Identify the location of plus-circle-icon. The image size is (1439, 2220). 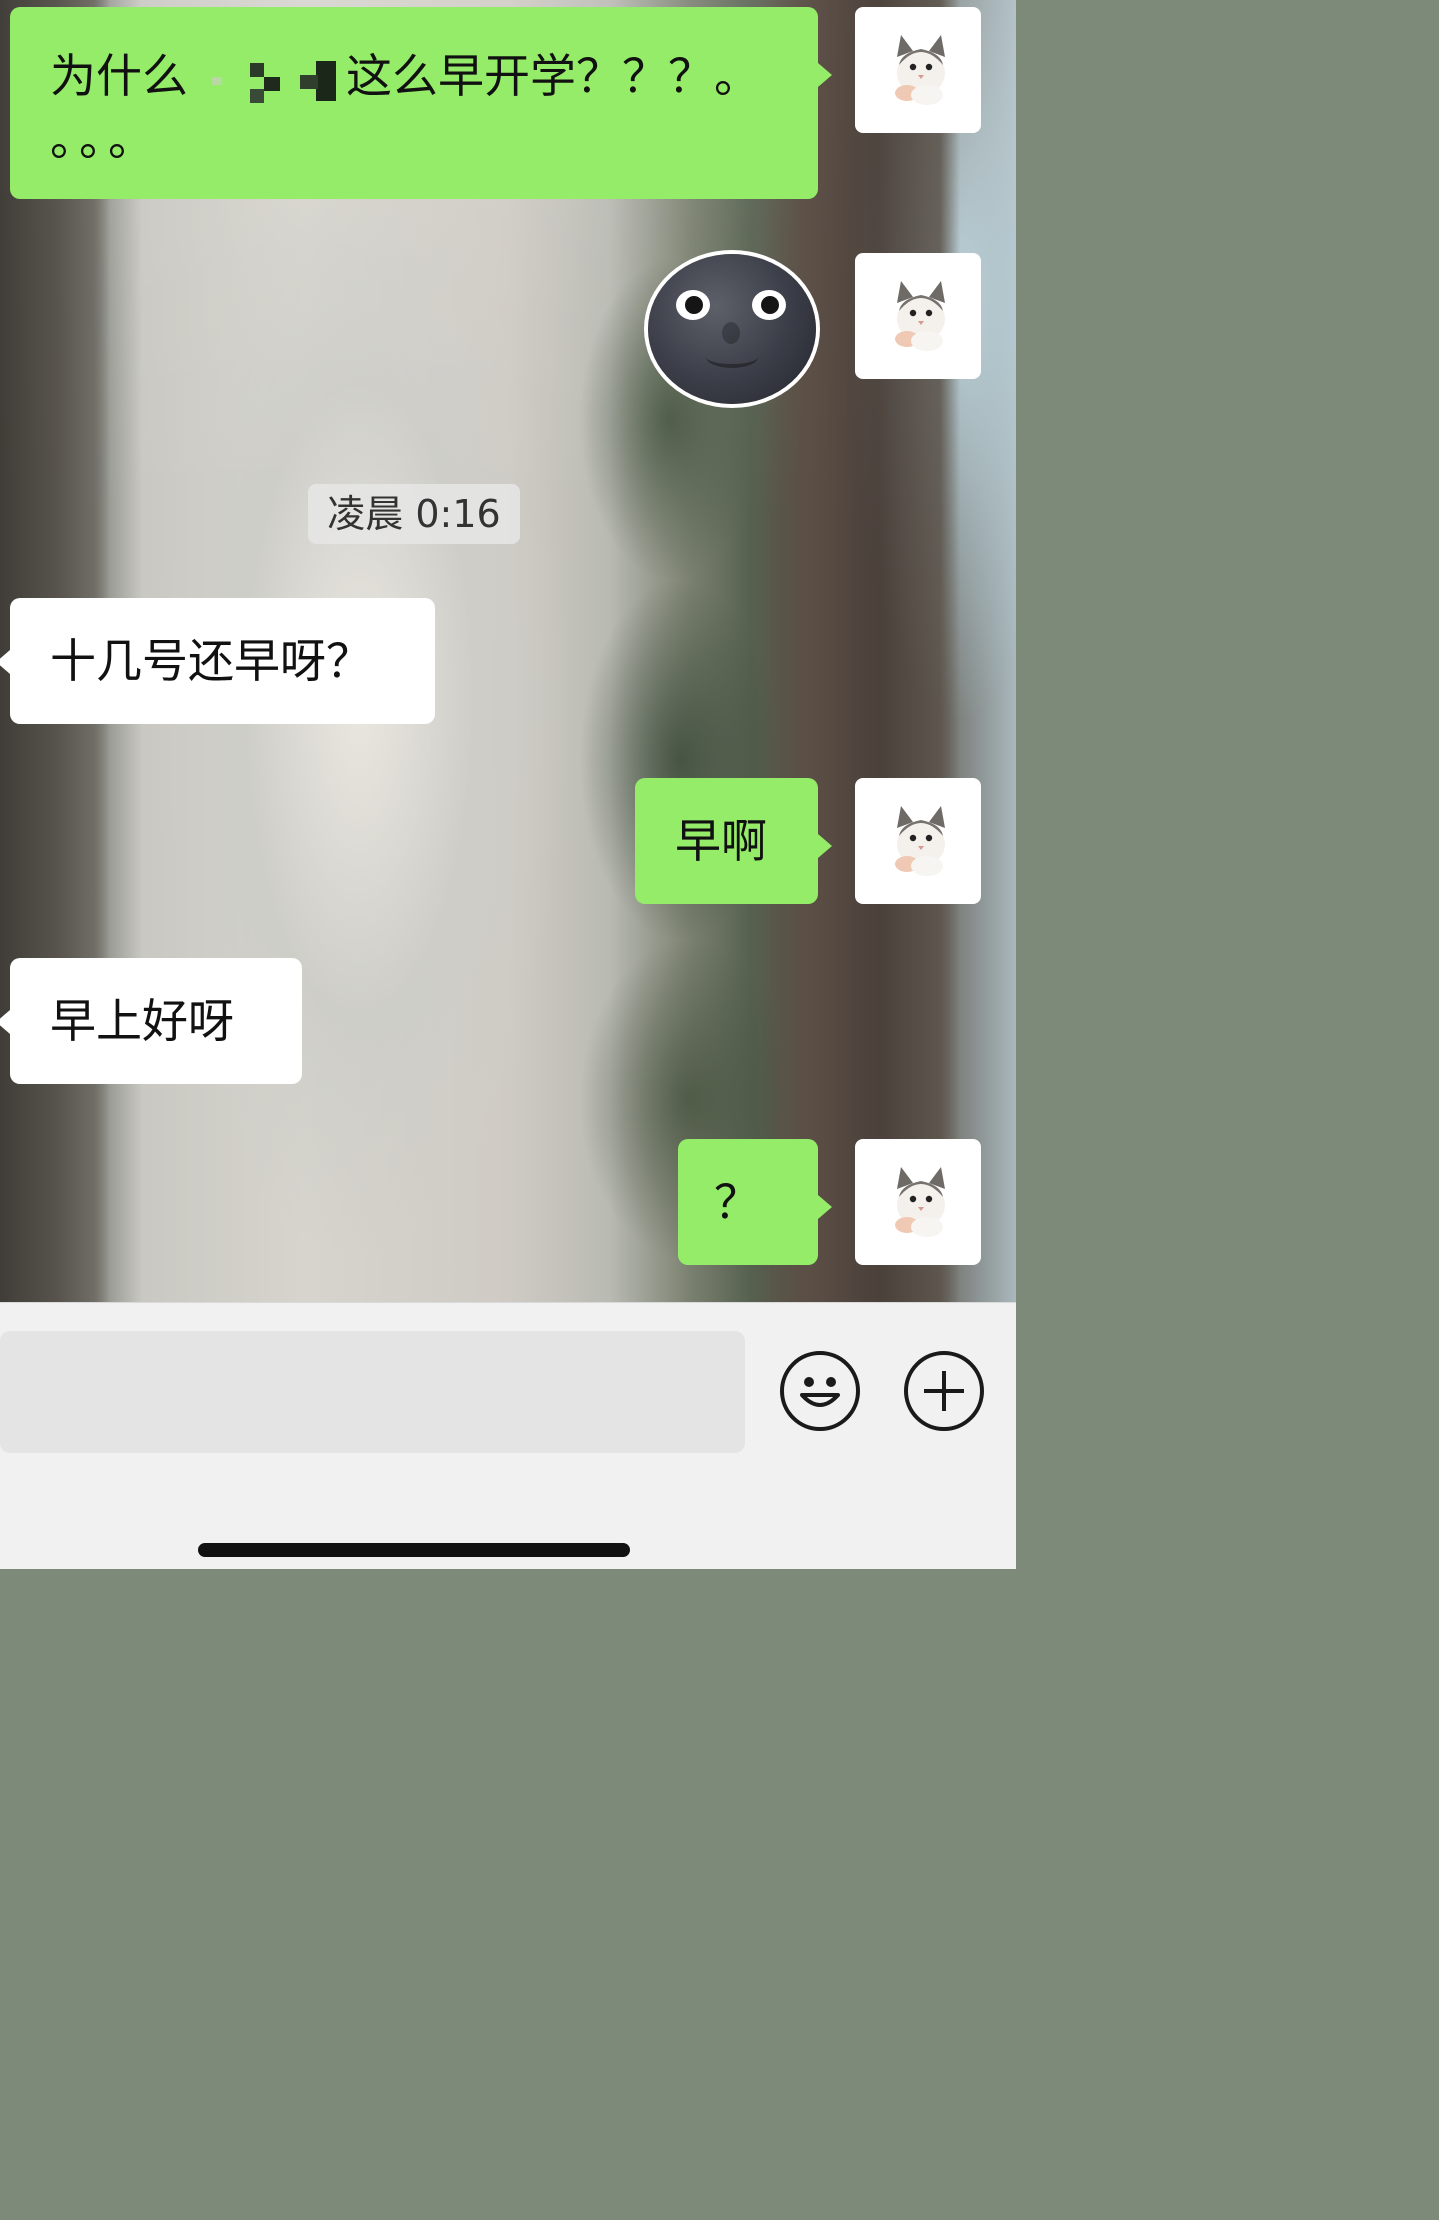
(944, 1391).